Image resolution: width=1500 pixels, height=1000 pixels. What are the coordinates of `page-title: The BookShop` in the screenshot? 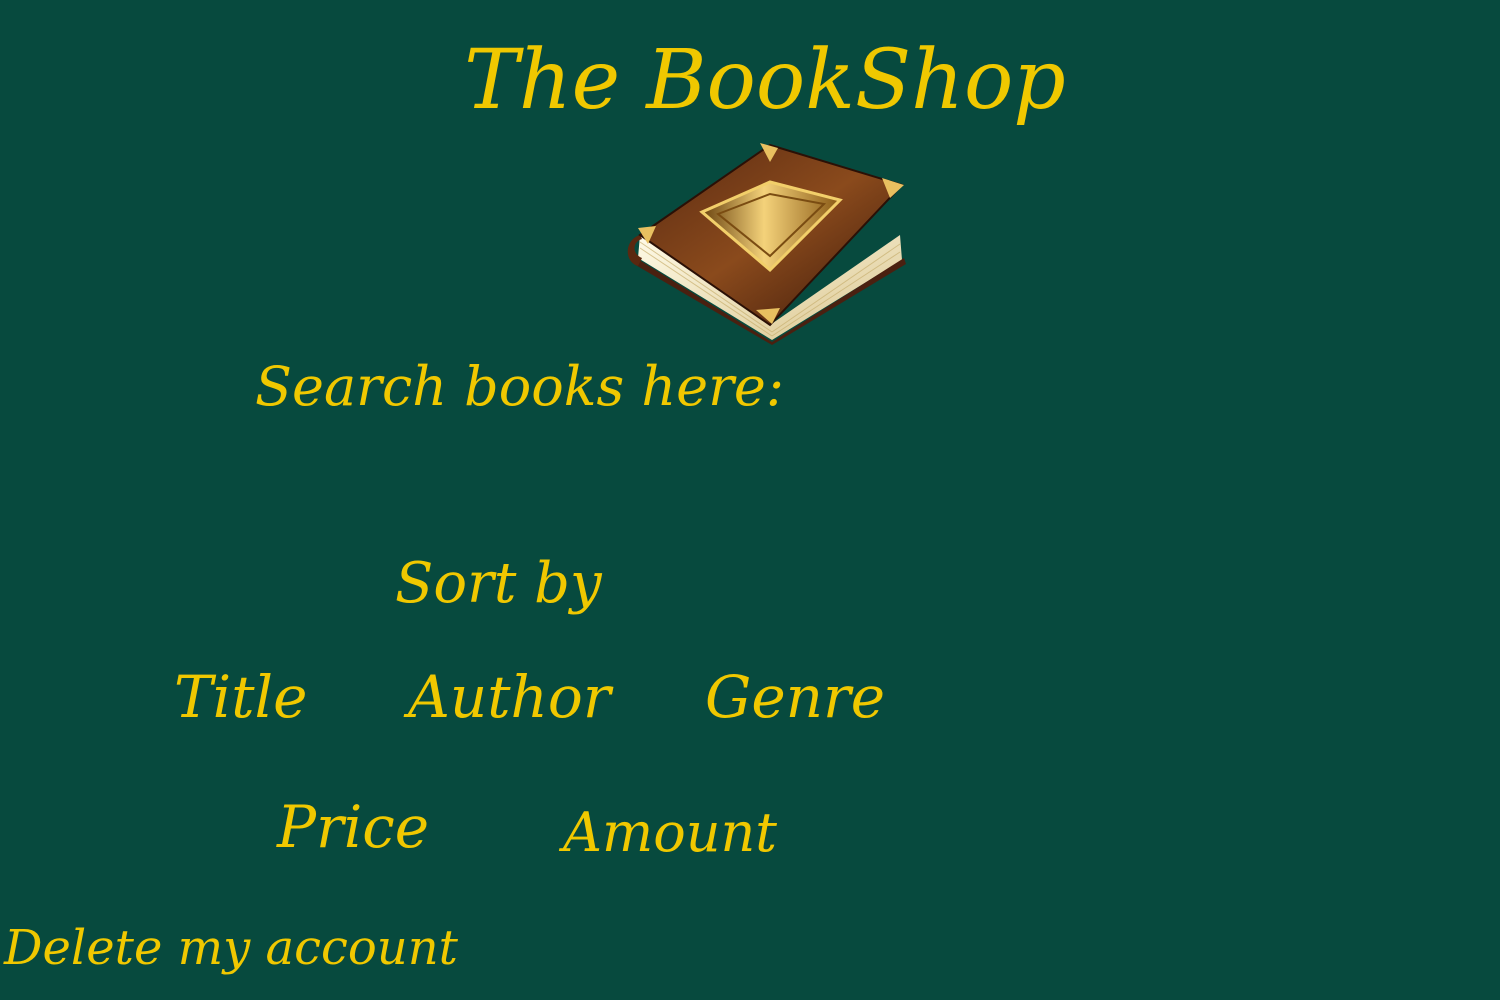 It's located at (765, 80).